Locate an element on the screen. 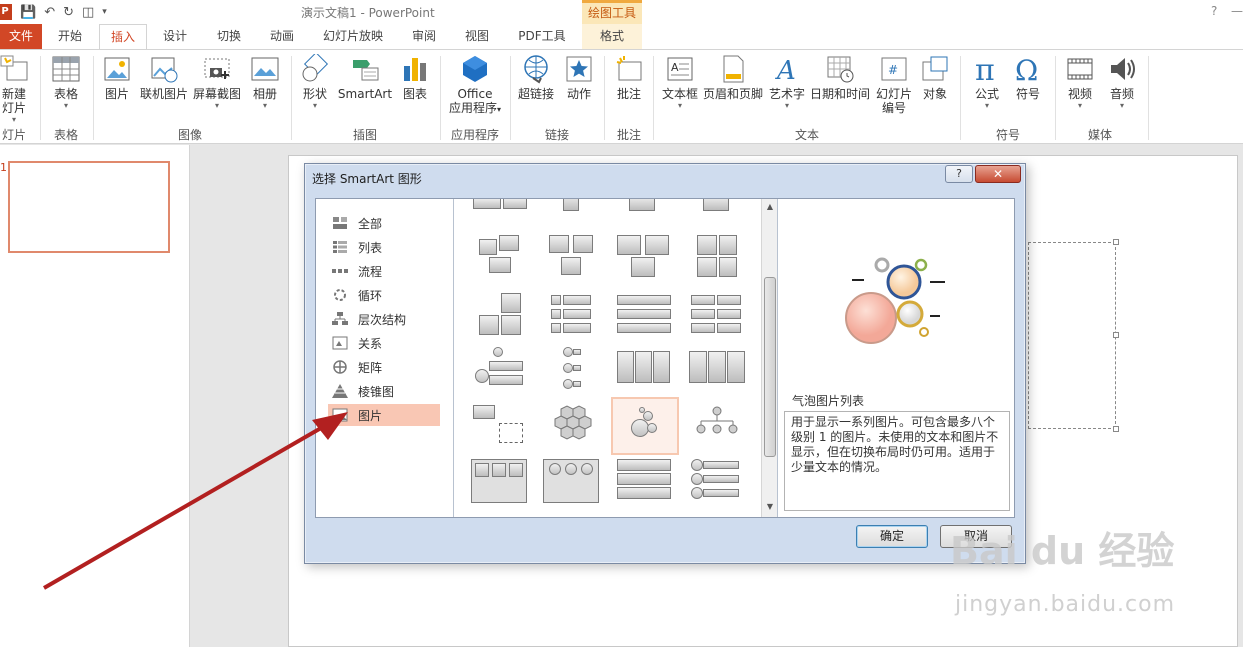 The image size is (1243, 647). present-icon: ◫ is located at coordinates (88, 12).